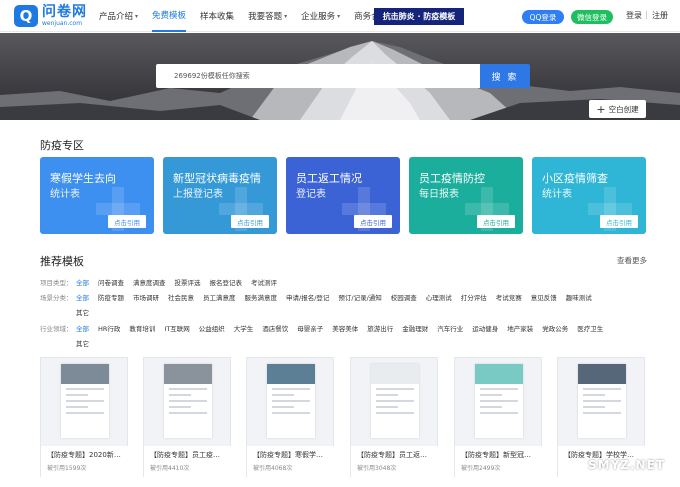 The height and width of the screenshot is (487, 680). I want to click on template-card: 【防疫专题】新型冠… 被引用2499次, so click(498, 417).